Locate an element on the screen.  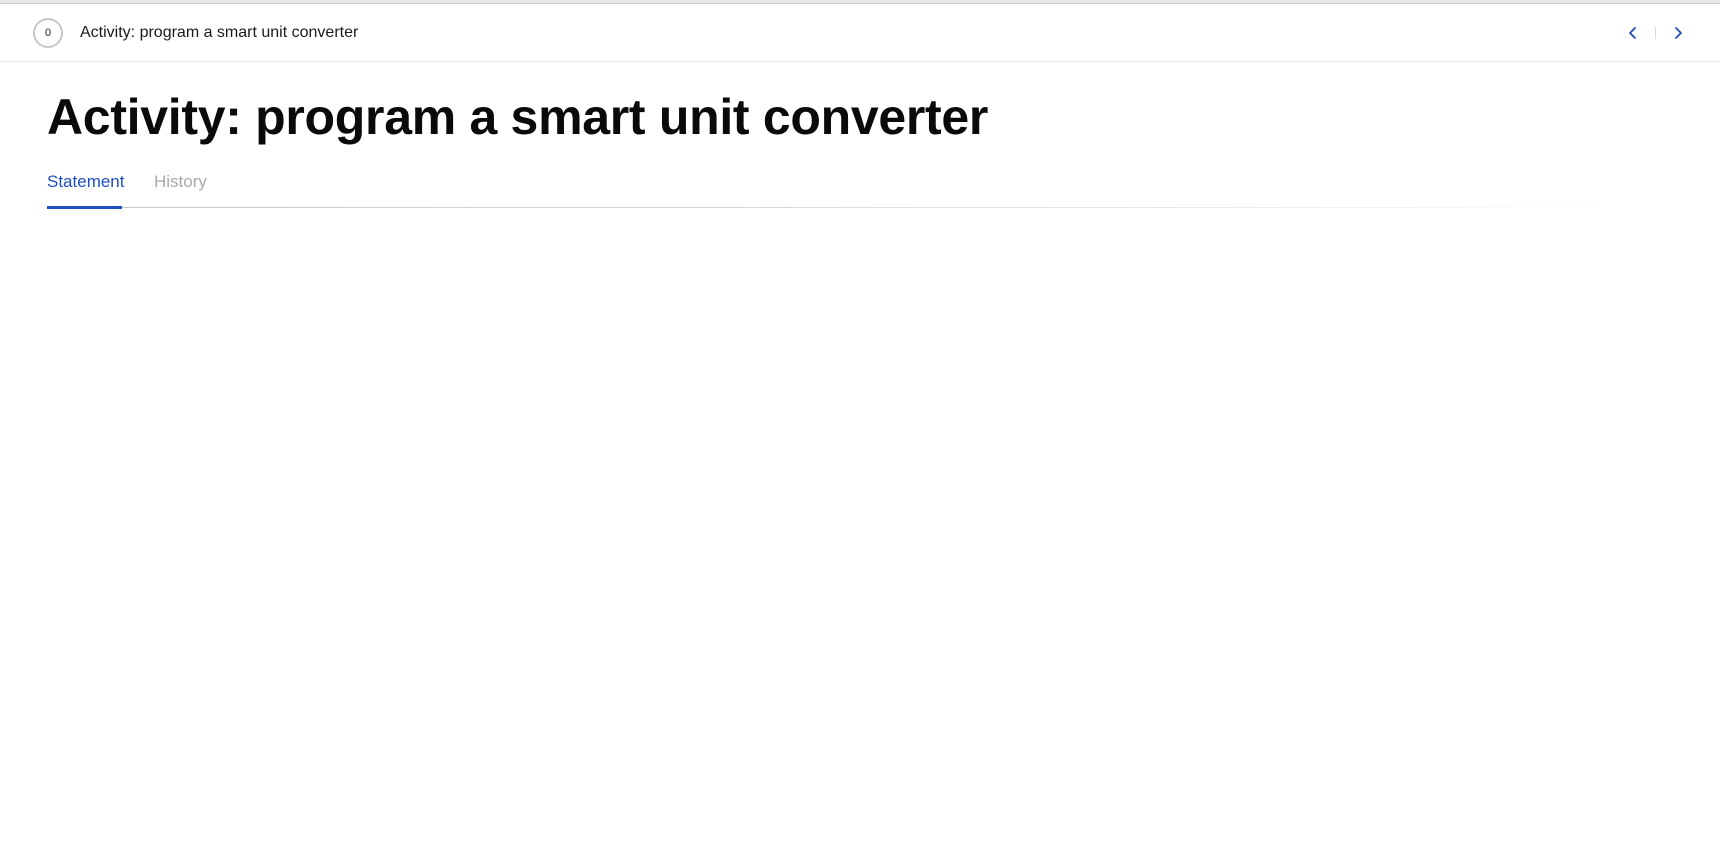
pagination-controls is located at coordinates (1655, 33).